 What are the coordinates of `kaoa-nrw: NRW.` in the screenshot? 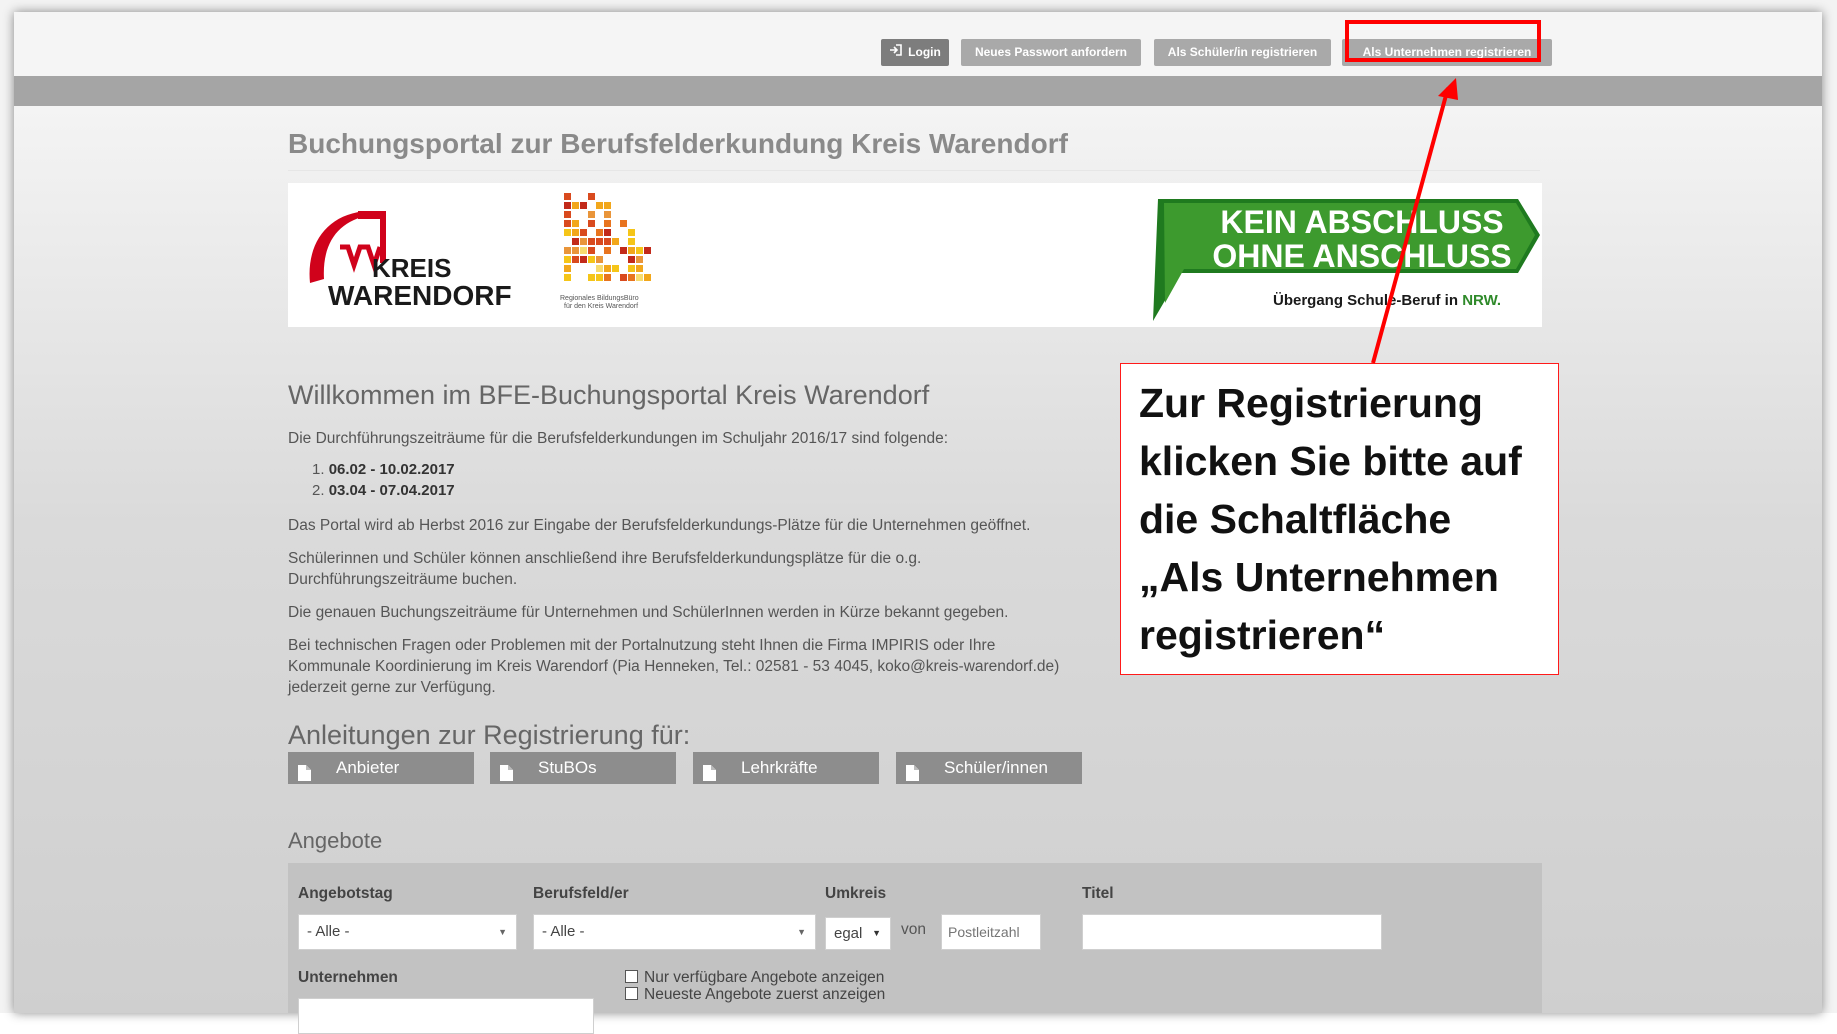 It's located at (1481, 300).